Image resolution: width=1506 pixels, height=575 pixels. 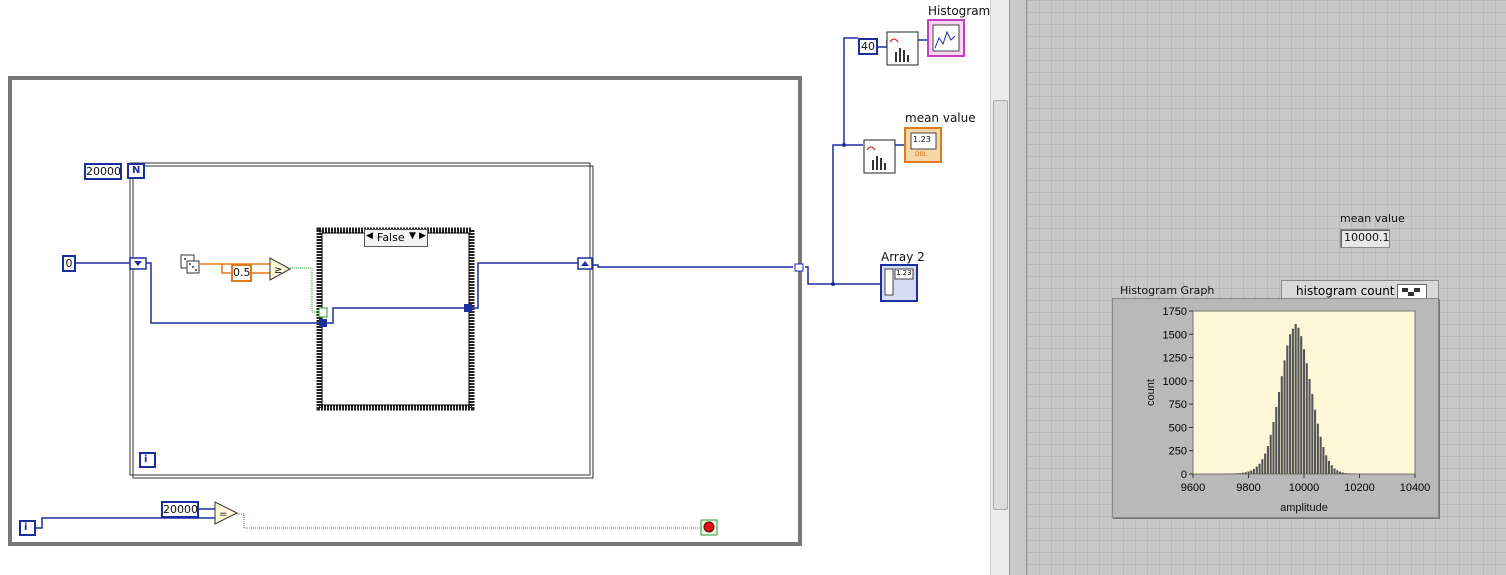 I want to click on decrement-case-icon: ◀, so click(x=369, y=236).